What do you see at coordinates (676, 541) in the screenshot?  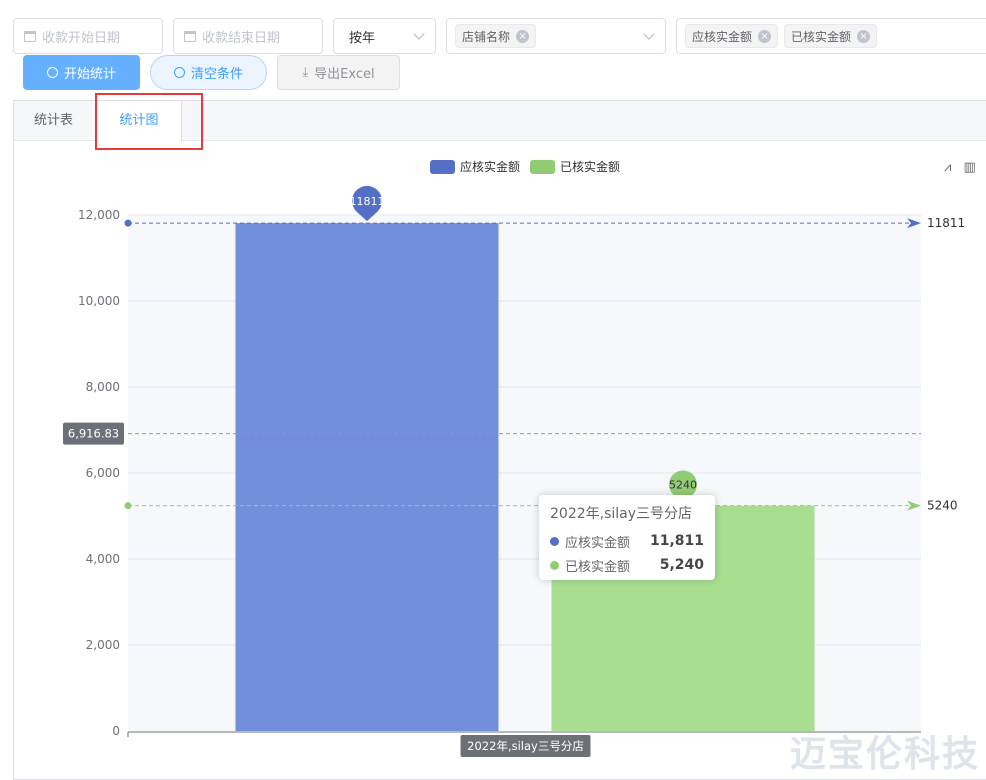 I see `tooltip-value: 11,811` at bounding box center [676, 541].